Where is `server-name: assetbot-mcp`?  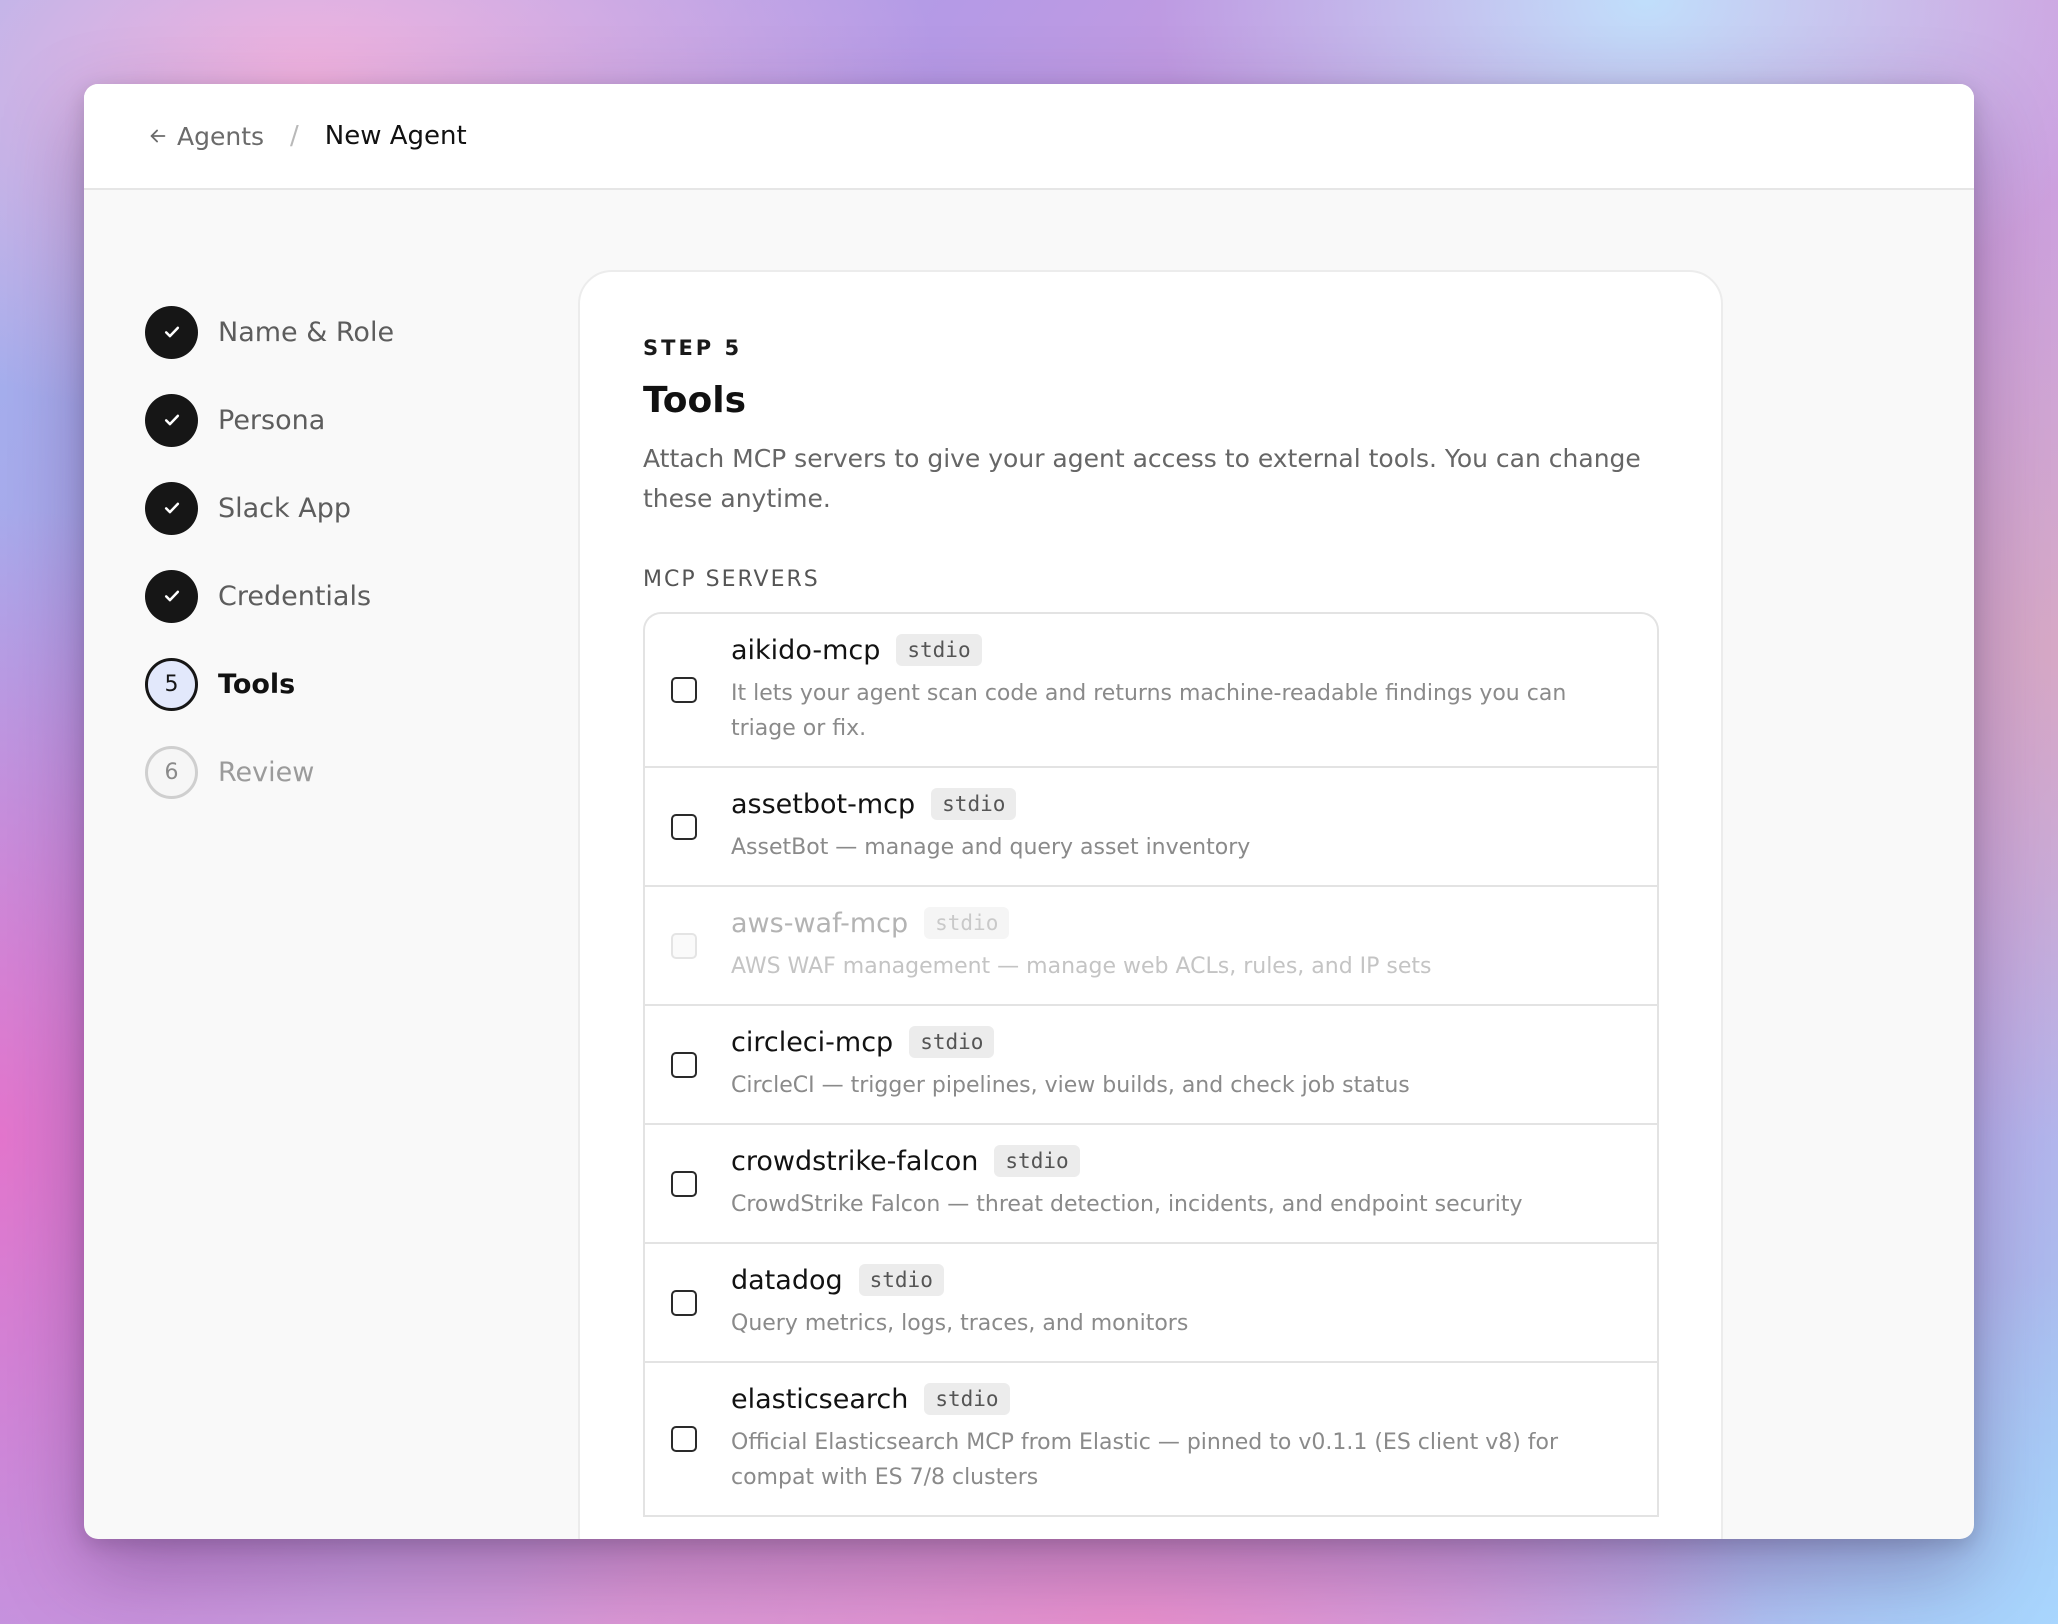 server-name: assetbot-mcp is located at coordinates (823, 804).